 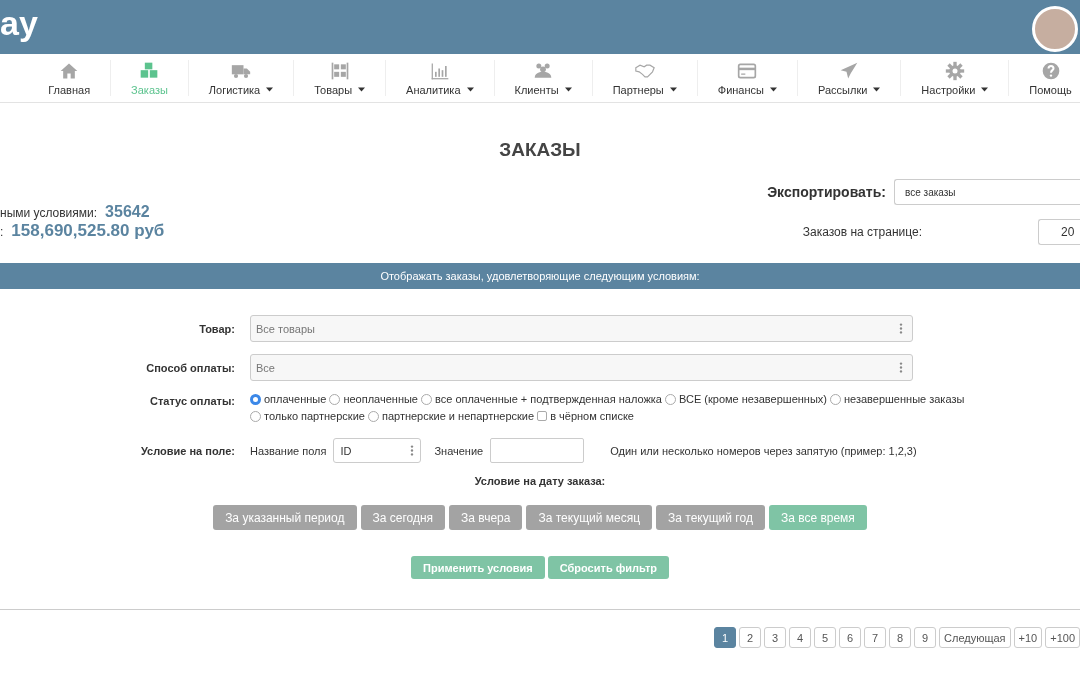 I want to click on export-select: все заказы, so click(x=987, y=192).